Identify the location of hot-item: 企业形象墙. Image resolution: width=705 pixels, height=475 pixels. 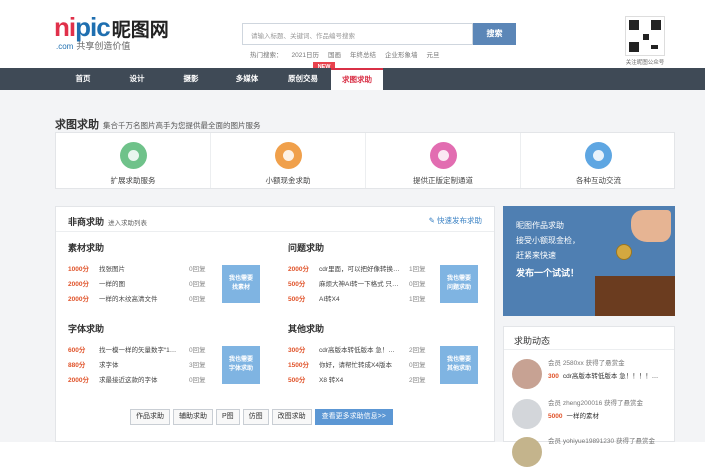
(401, 55).